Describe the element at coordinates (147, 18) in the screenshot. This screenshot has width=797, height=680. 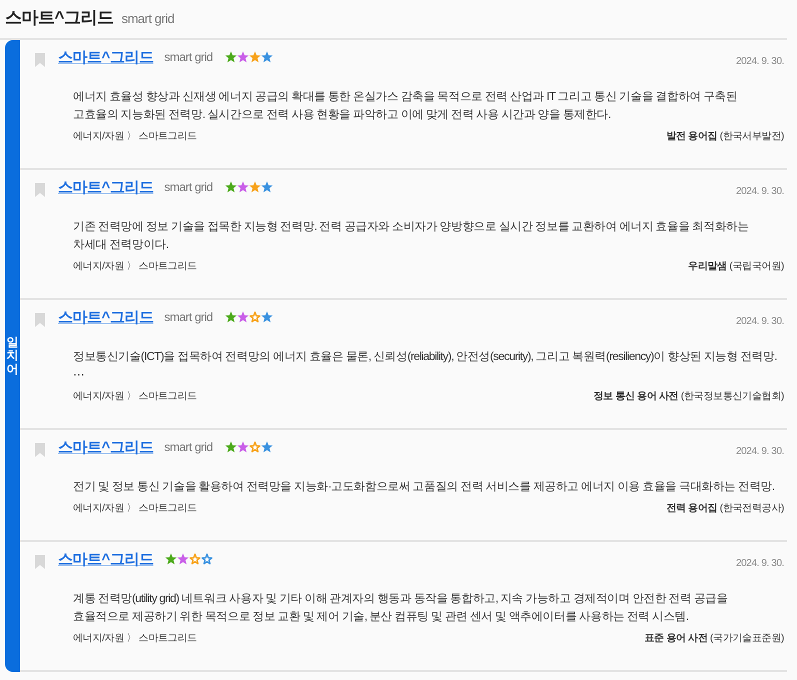
I see `page-subtitle: smart grid` at that location.